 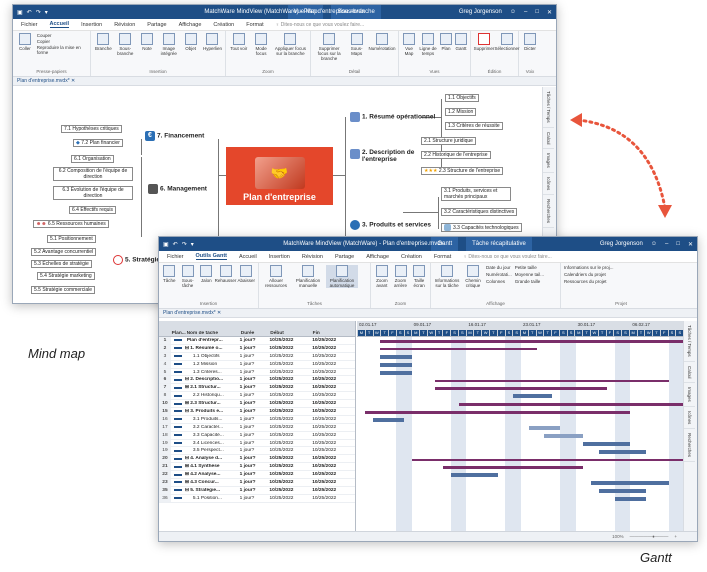 I want to click on branch-management: 6. Management, so click(x=177, y=189).